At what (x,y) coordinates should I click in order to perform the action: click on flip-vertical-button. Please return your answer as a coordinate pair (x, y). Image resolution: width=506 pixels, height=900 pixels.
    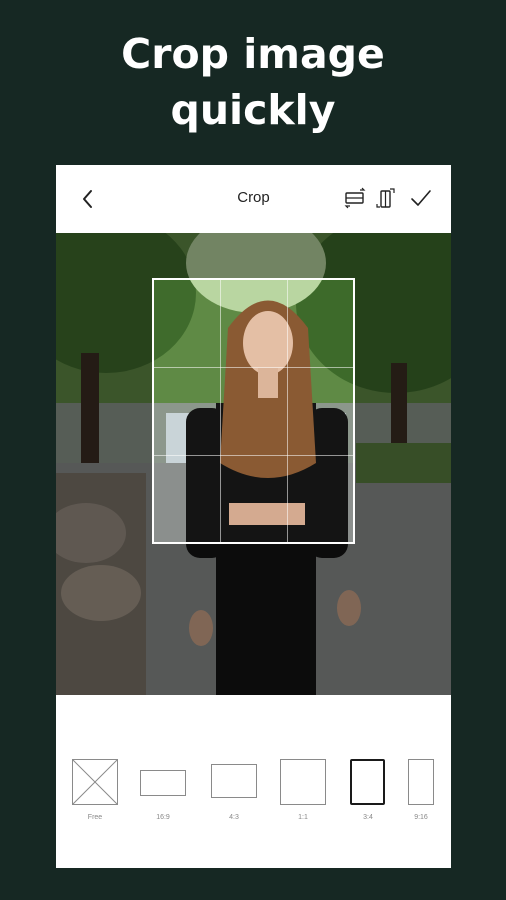
    Looking at the image, I should click on (386, 198).